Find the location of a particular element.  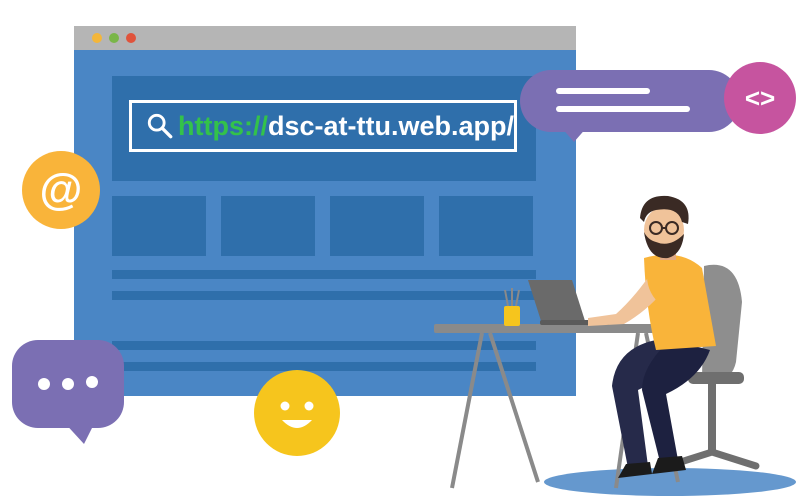

address-bar: https://dsc-at-ttu.web.app/ is located at coordinates (323, 126).